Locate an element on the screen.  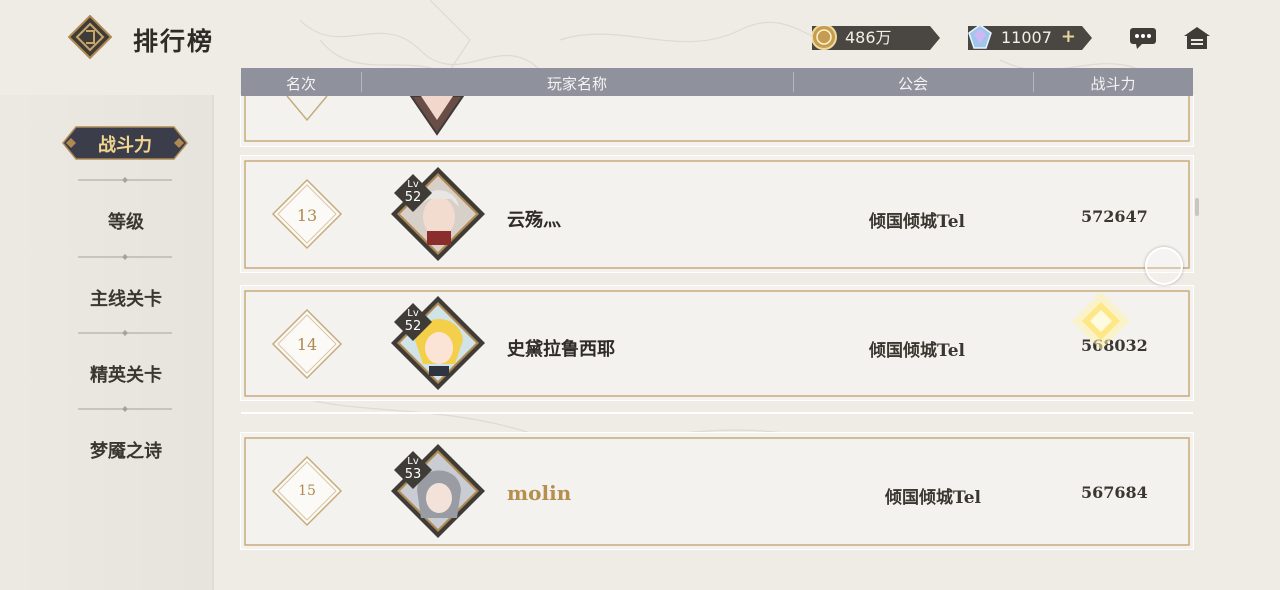
rank-number: 15 is located at coordinates (307, 491).